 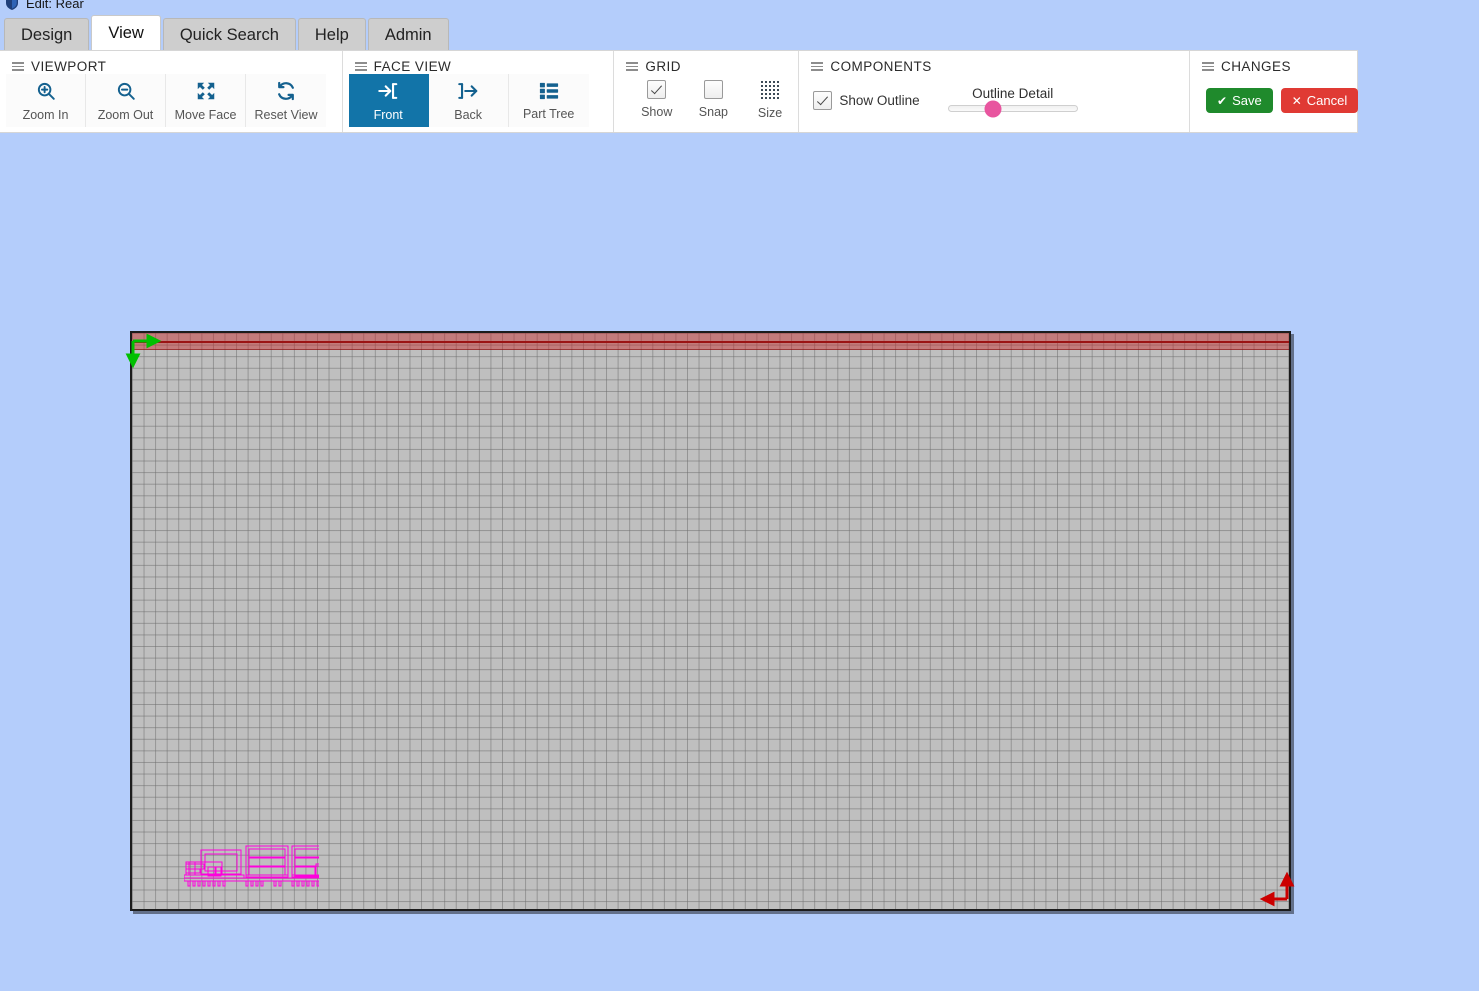 I want to click on face-view-back-label: Back, so click(x=468, y=114).